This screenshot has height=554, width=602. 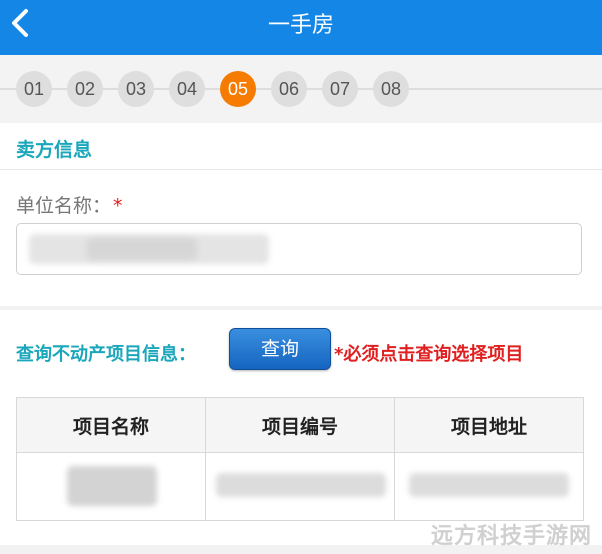 What do you see at coordinates (238, 89) in the screenshot?
I see `step-05-active: 05` at bounding box center [238, 89].